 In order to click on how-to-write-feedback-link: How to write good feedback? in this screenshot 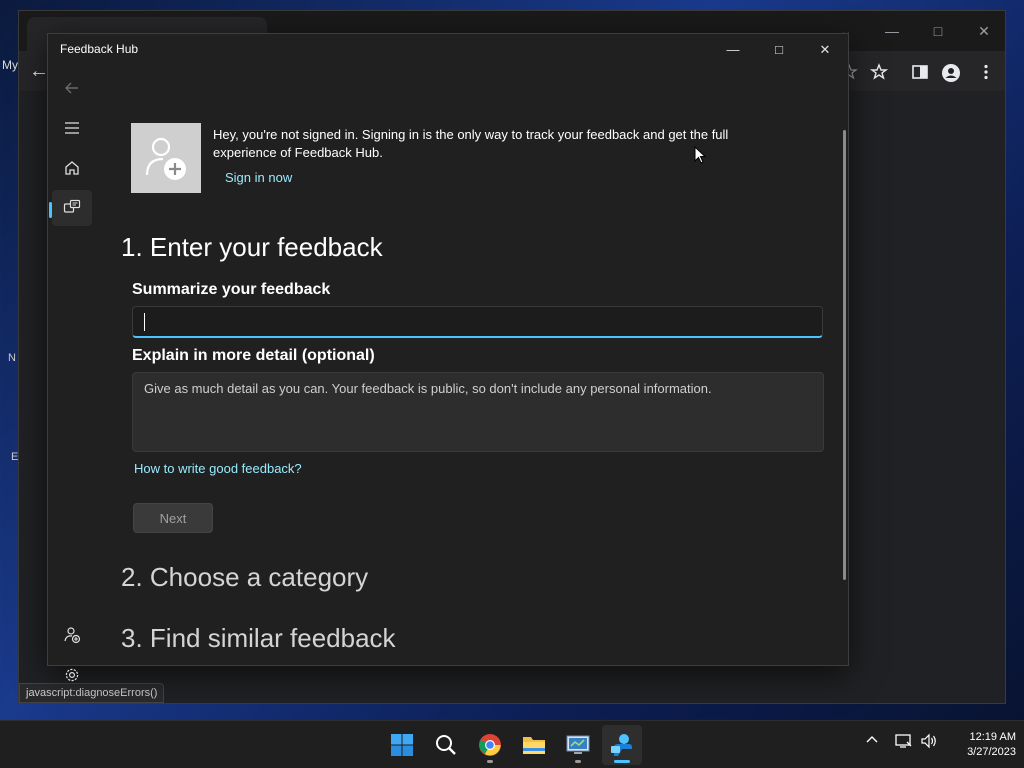, I will do `click(218, 468)`.